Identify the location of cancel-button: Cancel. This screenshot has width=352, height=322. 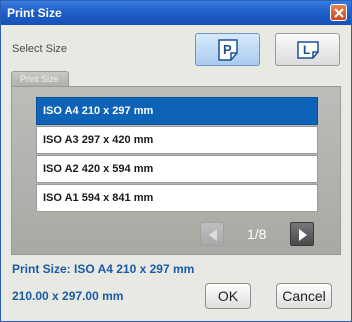
(304, 296).